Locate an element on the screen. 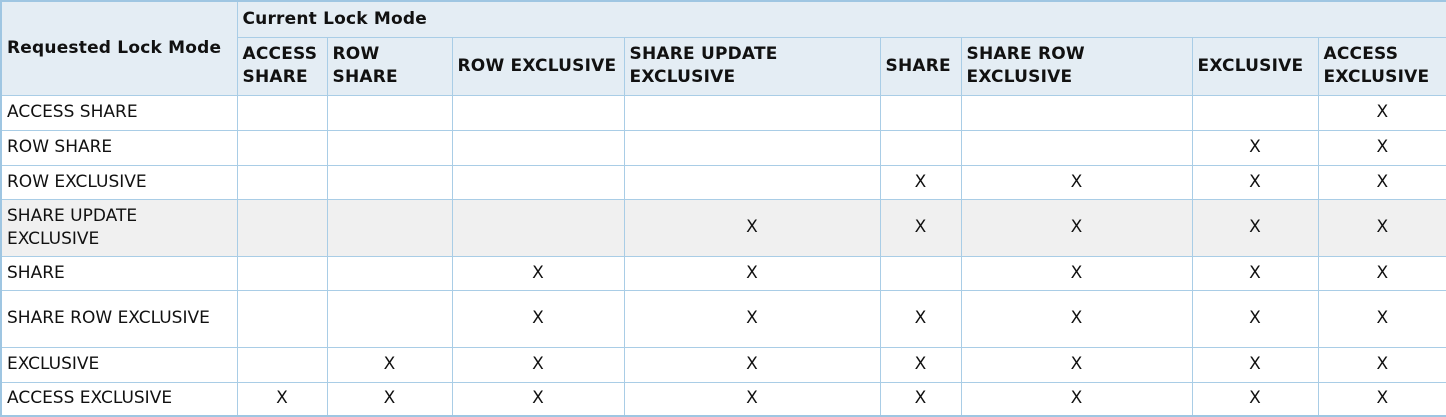  table-row: ACCESS SHARE X is located at coordinates (723, 112).